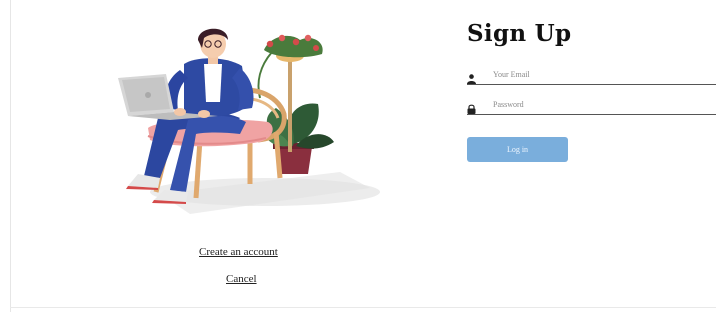 Image resolution: width=716 pixels, height=312 pixels. Describe the element at coordinates (517, 149) in the screenshot. I see `login-button: Log in` at that location.